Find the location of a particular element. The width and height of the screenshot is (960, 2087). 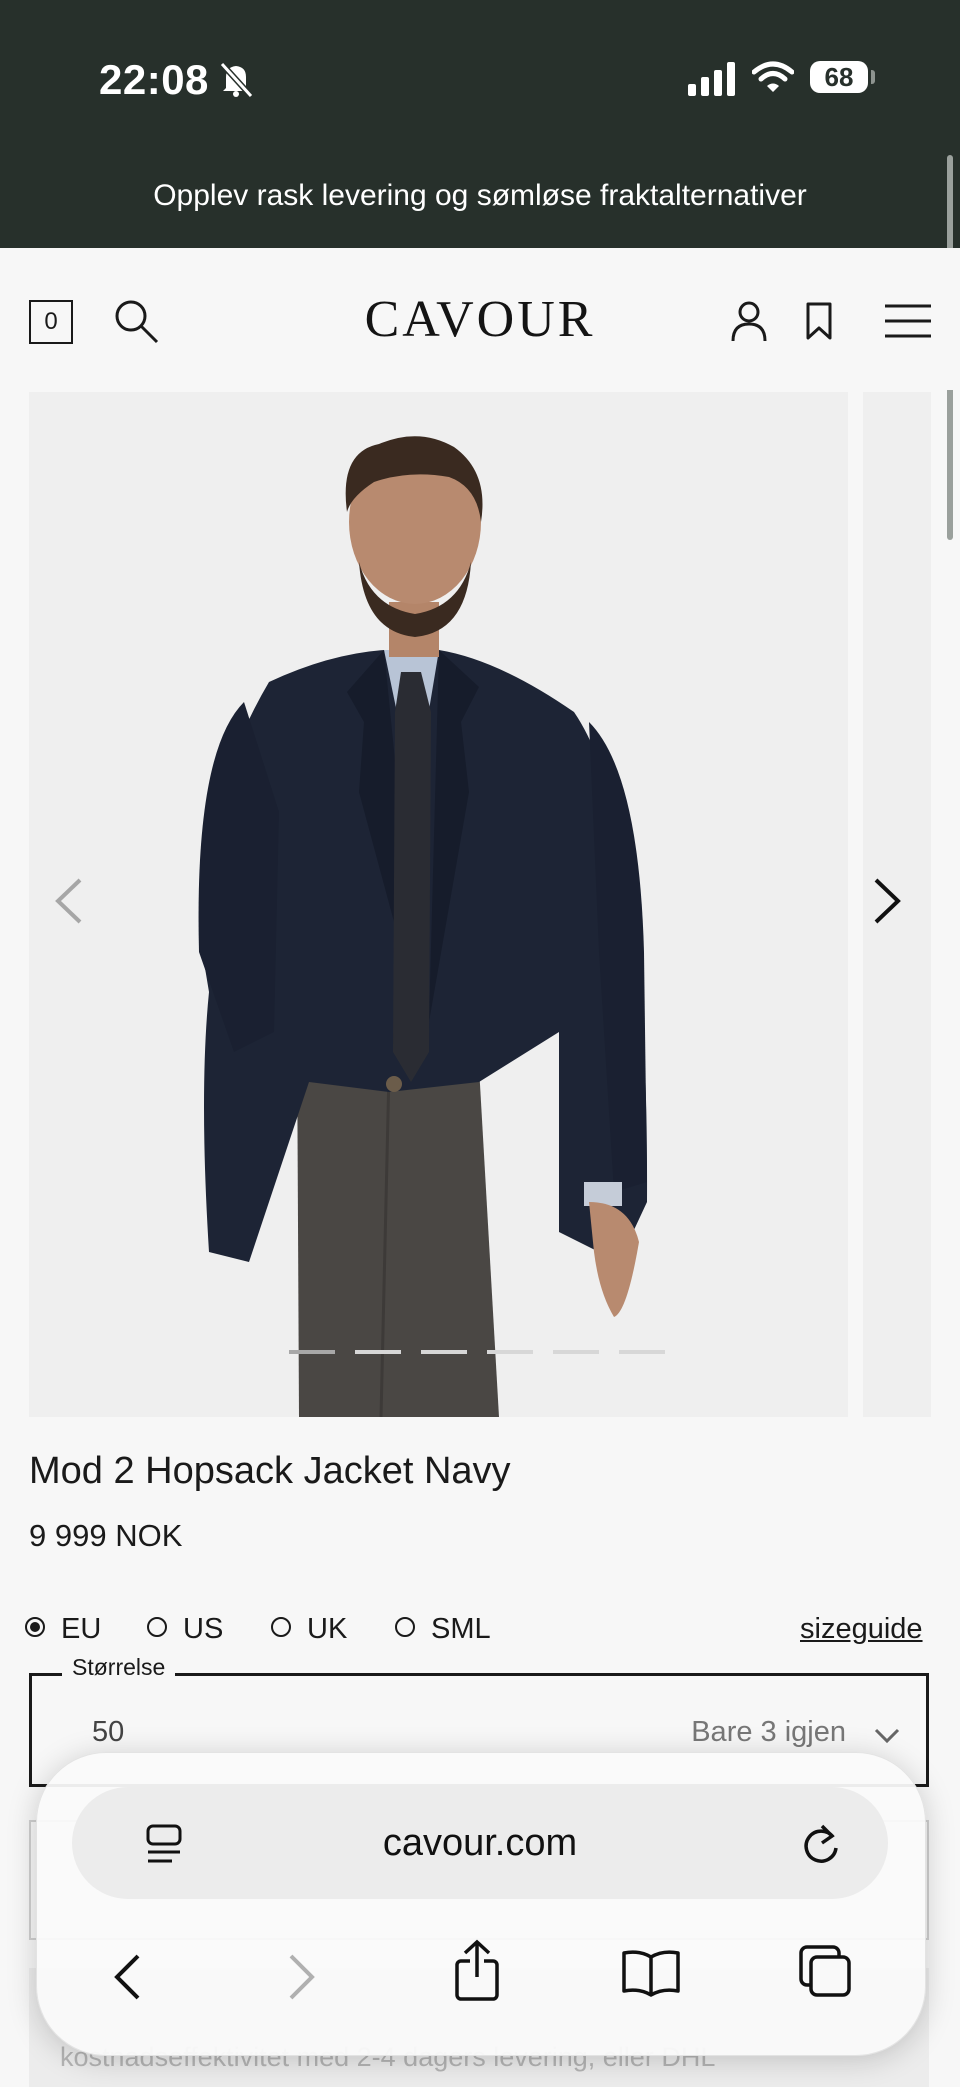

battery-nub is located at coordinates (873, 77).